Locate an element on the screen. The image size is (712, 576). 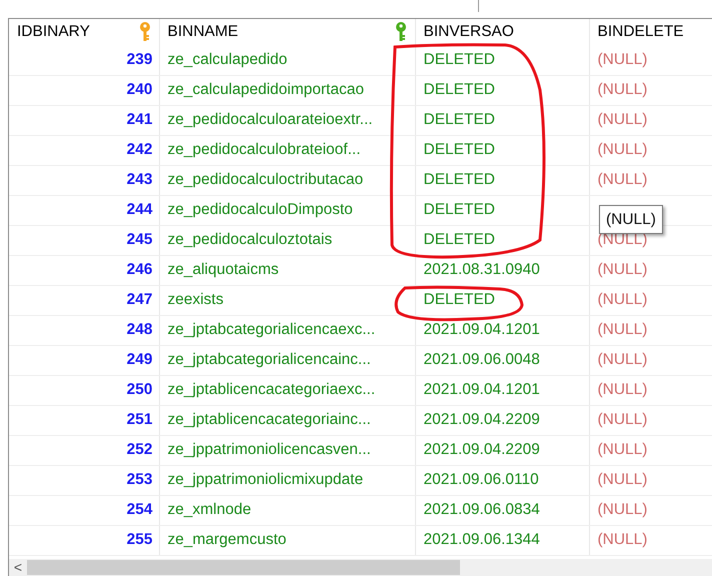
table-cell: zeexists is located at coordinates (287, 300).